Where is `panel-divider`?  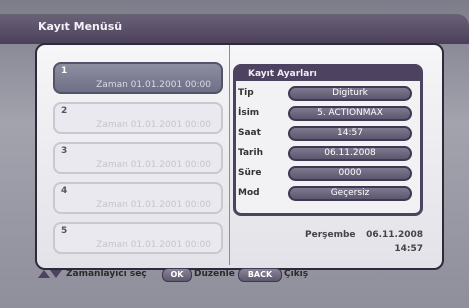 panel-divider is located at coordinates (229, 155).